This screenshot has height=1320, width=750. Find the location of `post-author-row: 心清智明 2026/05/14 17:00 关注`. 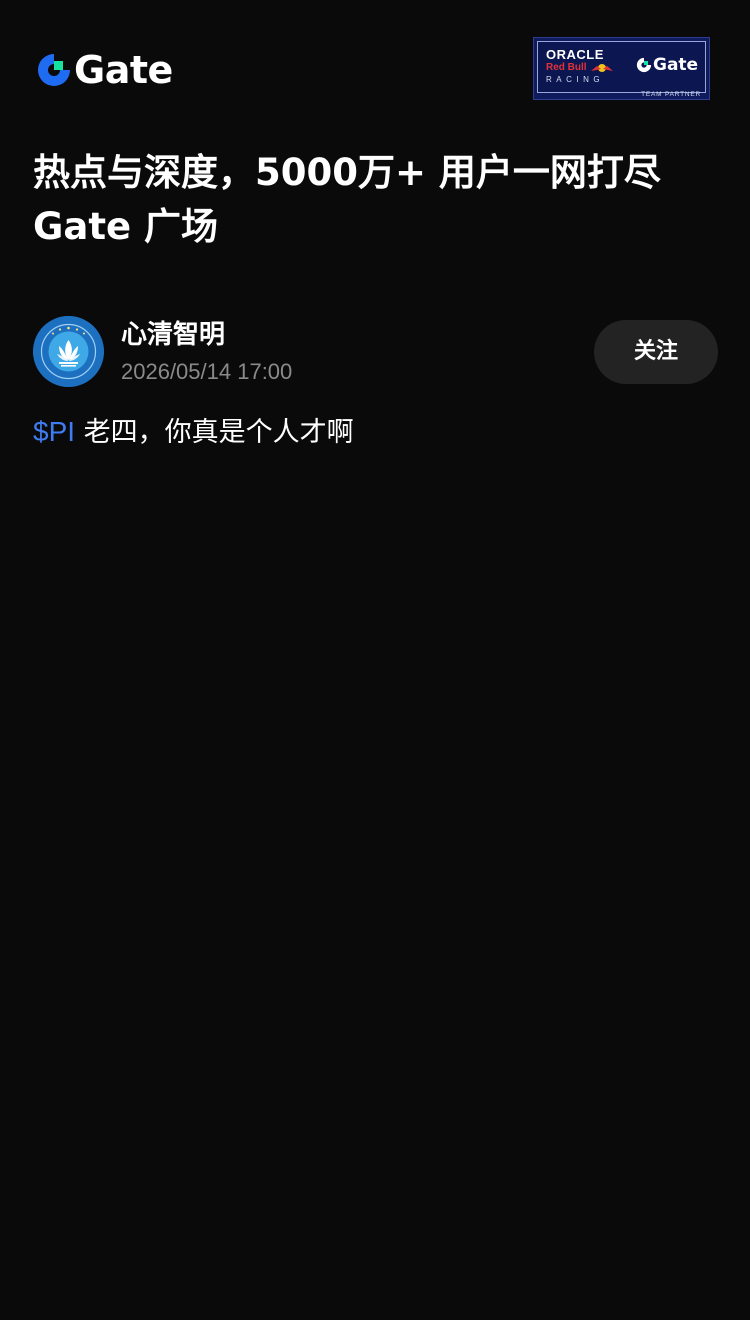

post-author-row: 心清智明 2026/05/14 17:00 关注 is located at coordinates (375, 352).